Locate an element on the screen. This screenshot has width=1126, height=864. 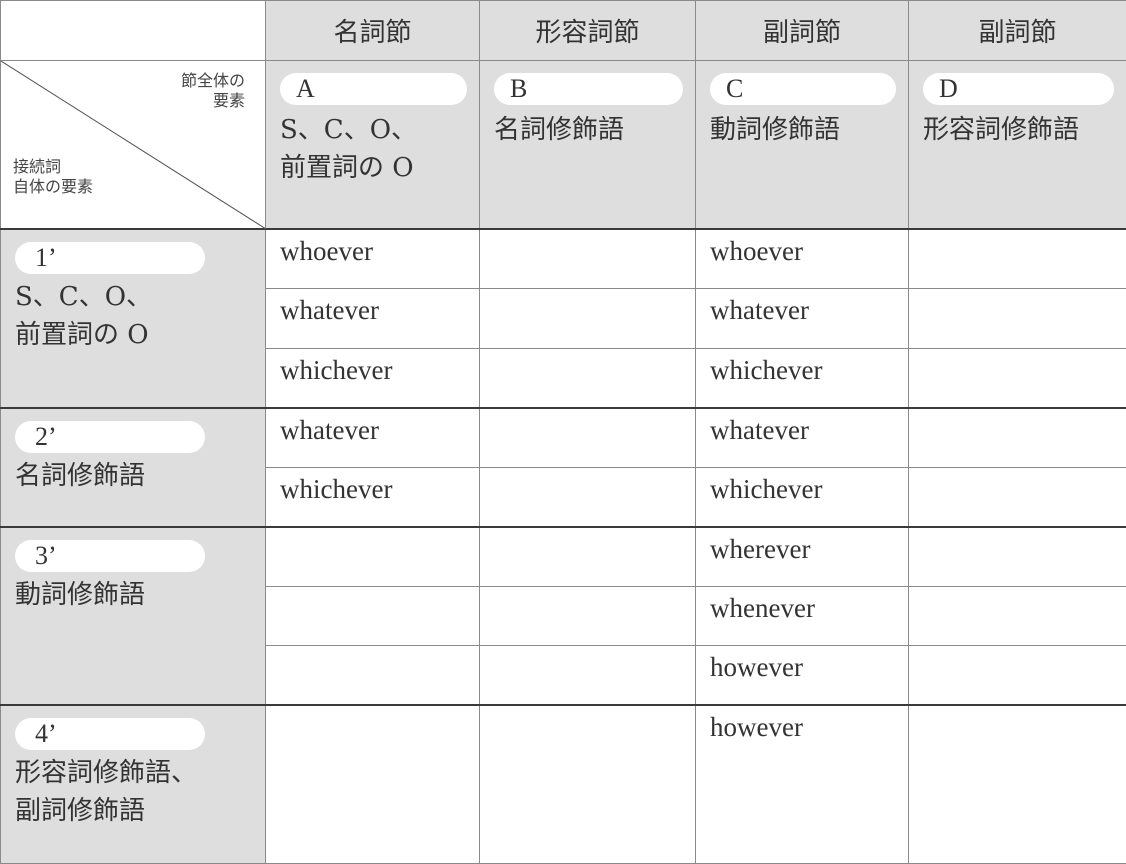
row-category-4: 4’ 形容詞修飾語、 副詞修飾語 is located at coordinates (133, 784).